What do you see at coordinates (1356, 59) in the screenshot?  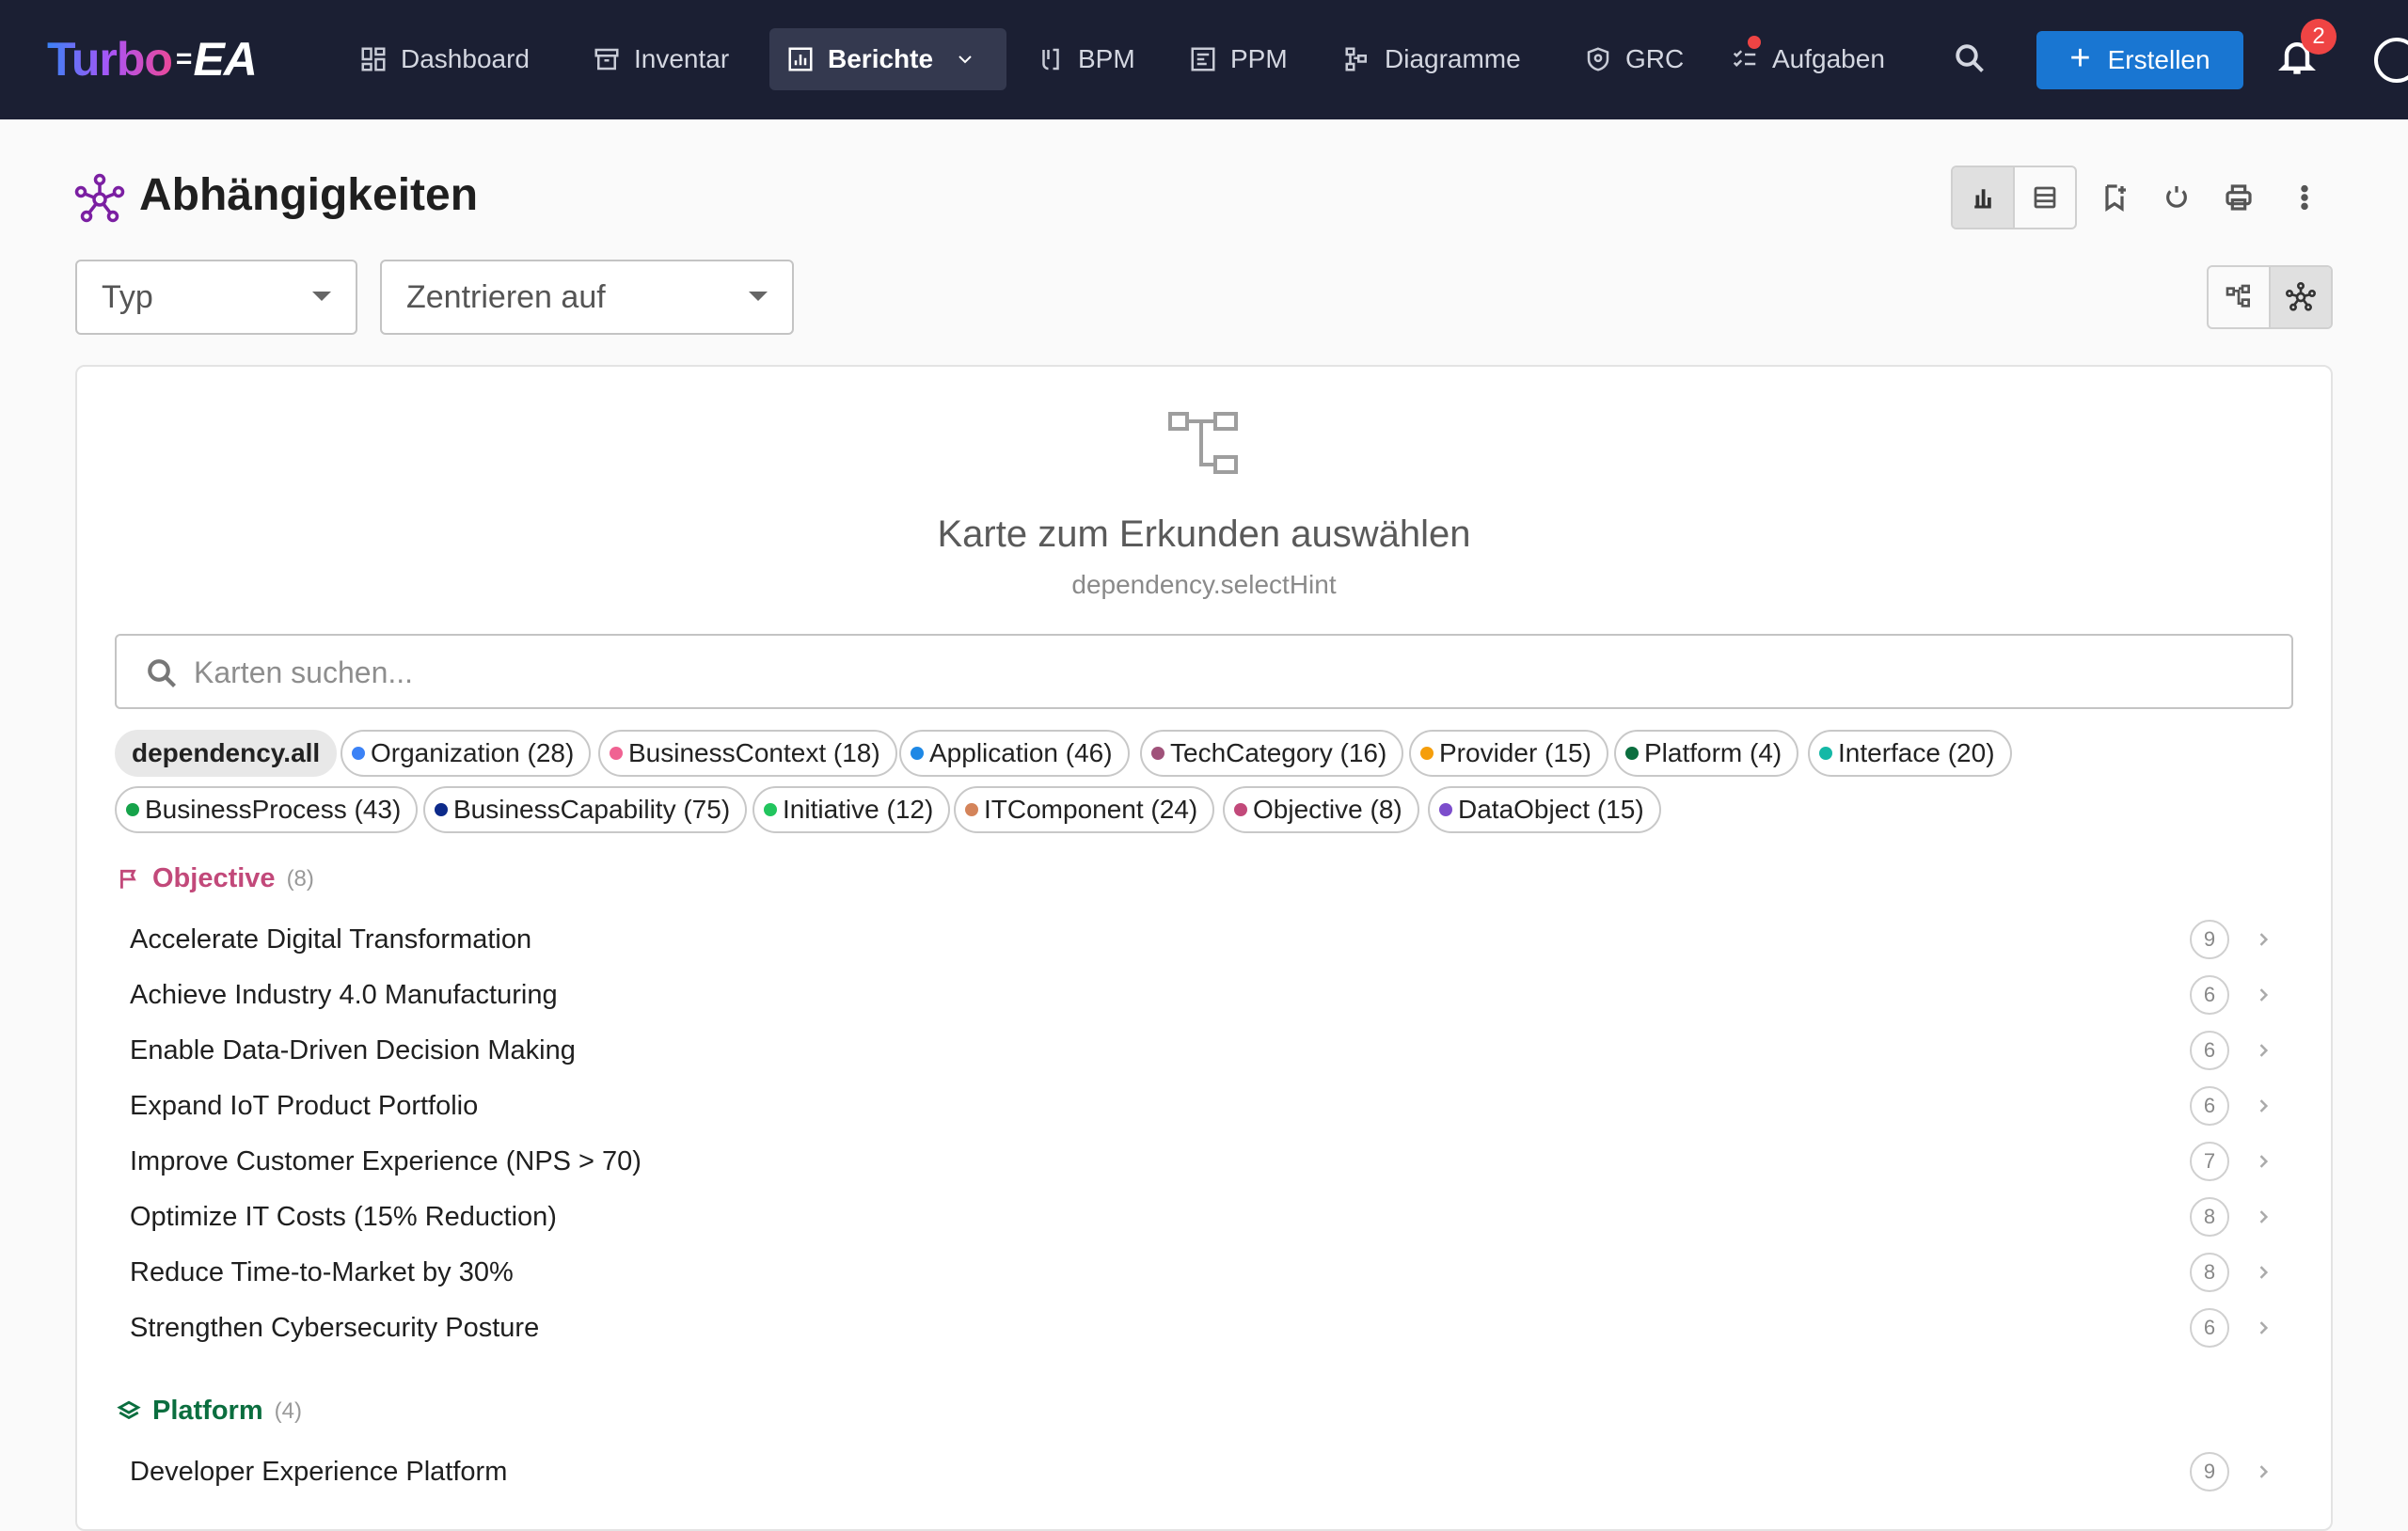 I see `diagram-icon` at bounding box center [1356, 59].